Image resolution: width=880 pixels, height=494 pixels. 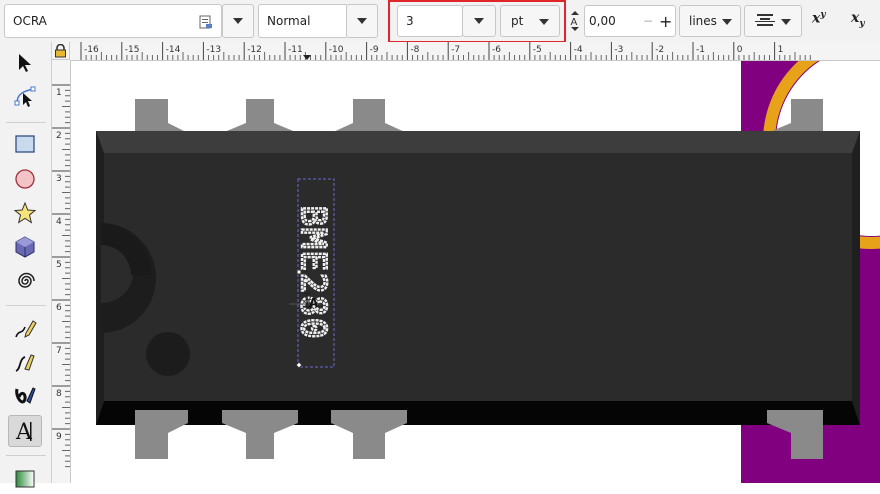 What do you see at coordinates (665, 21) in the screenshot?
I see `increment-button: +` at bounding box center [665, 21].